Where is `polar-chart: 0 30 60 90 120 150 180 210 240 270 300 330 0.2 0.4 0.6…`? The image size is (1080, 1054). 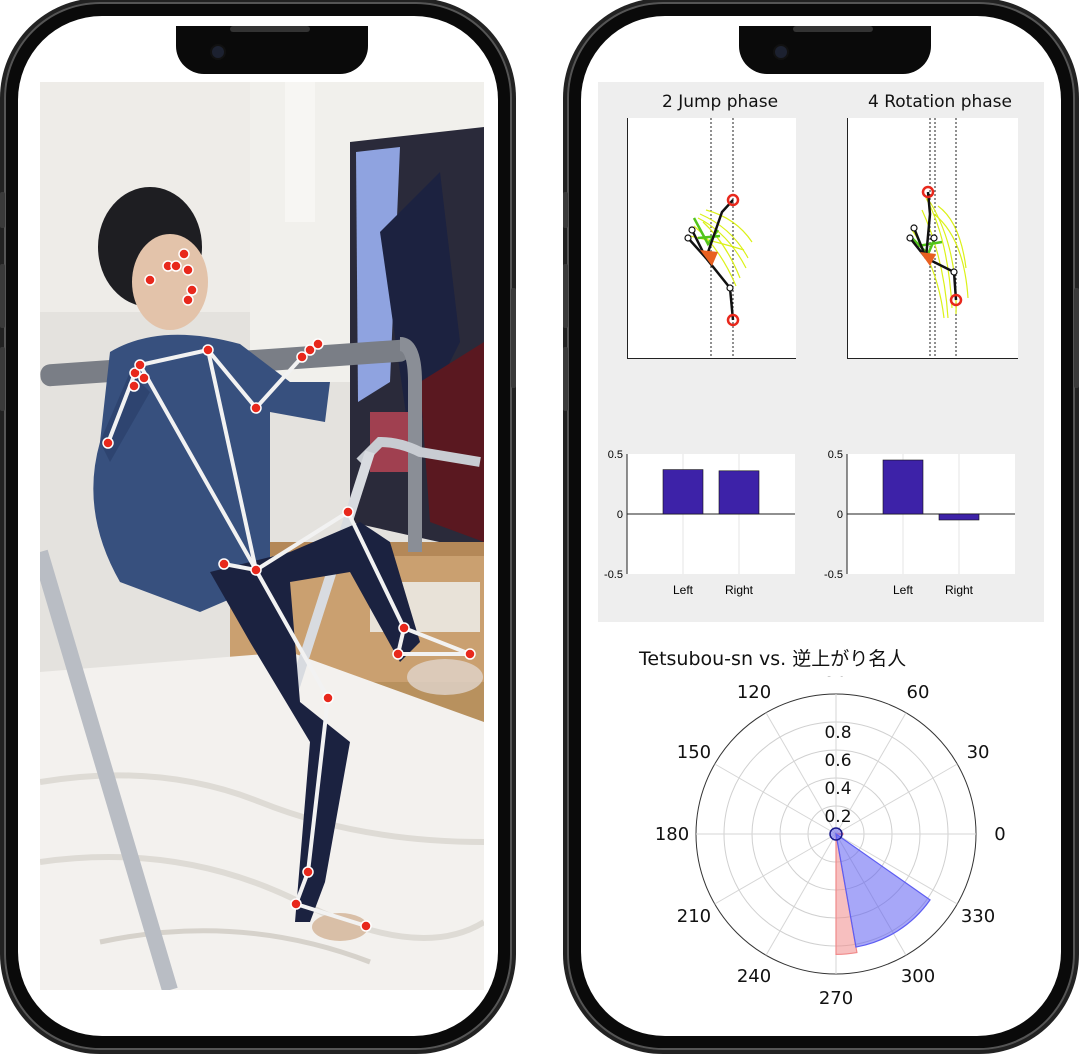
polar-chart: 0 30 60 90 120 150 180 210 240 270 300 330 0.2 0.4 0.6… is located at coordinates (830, 842).